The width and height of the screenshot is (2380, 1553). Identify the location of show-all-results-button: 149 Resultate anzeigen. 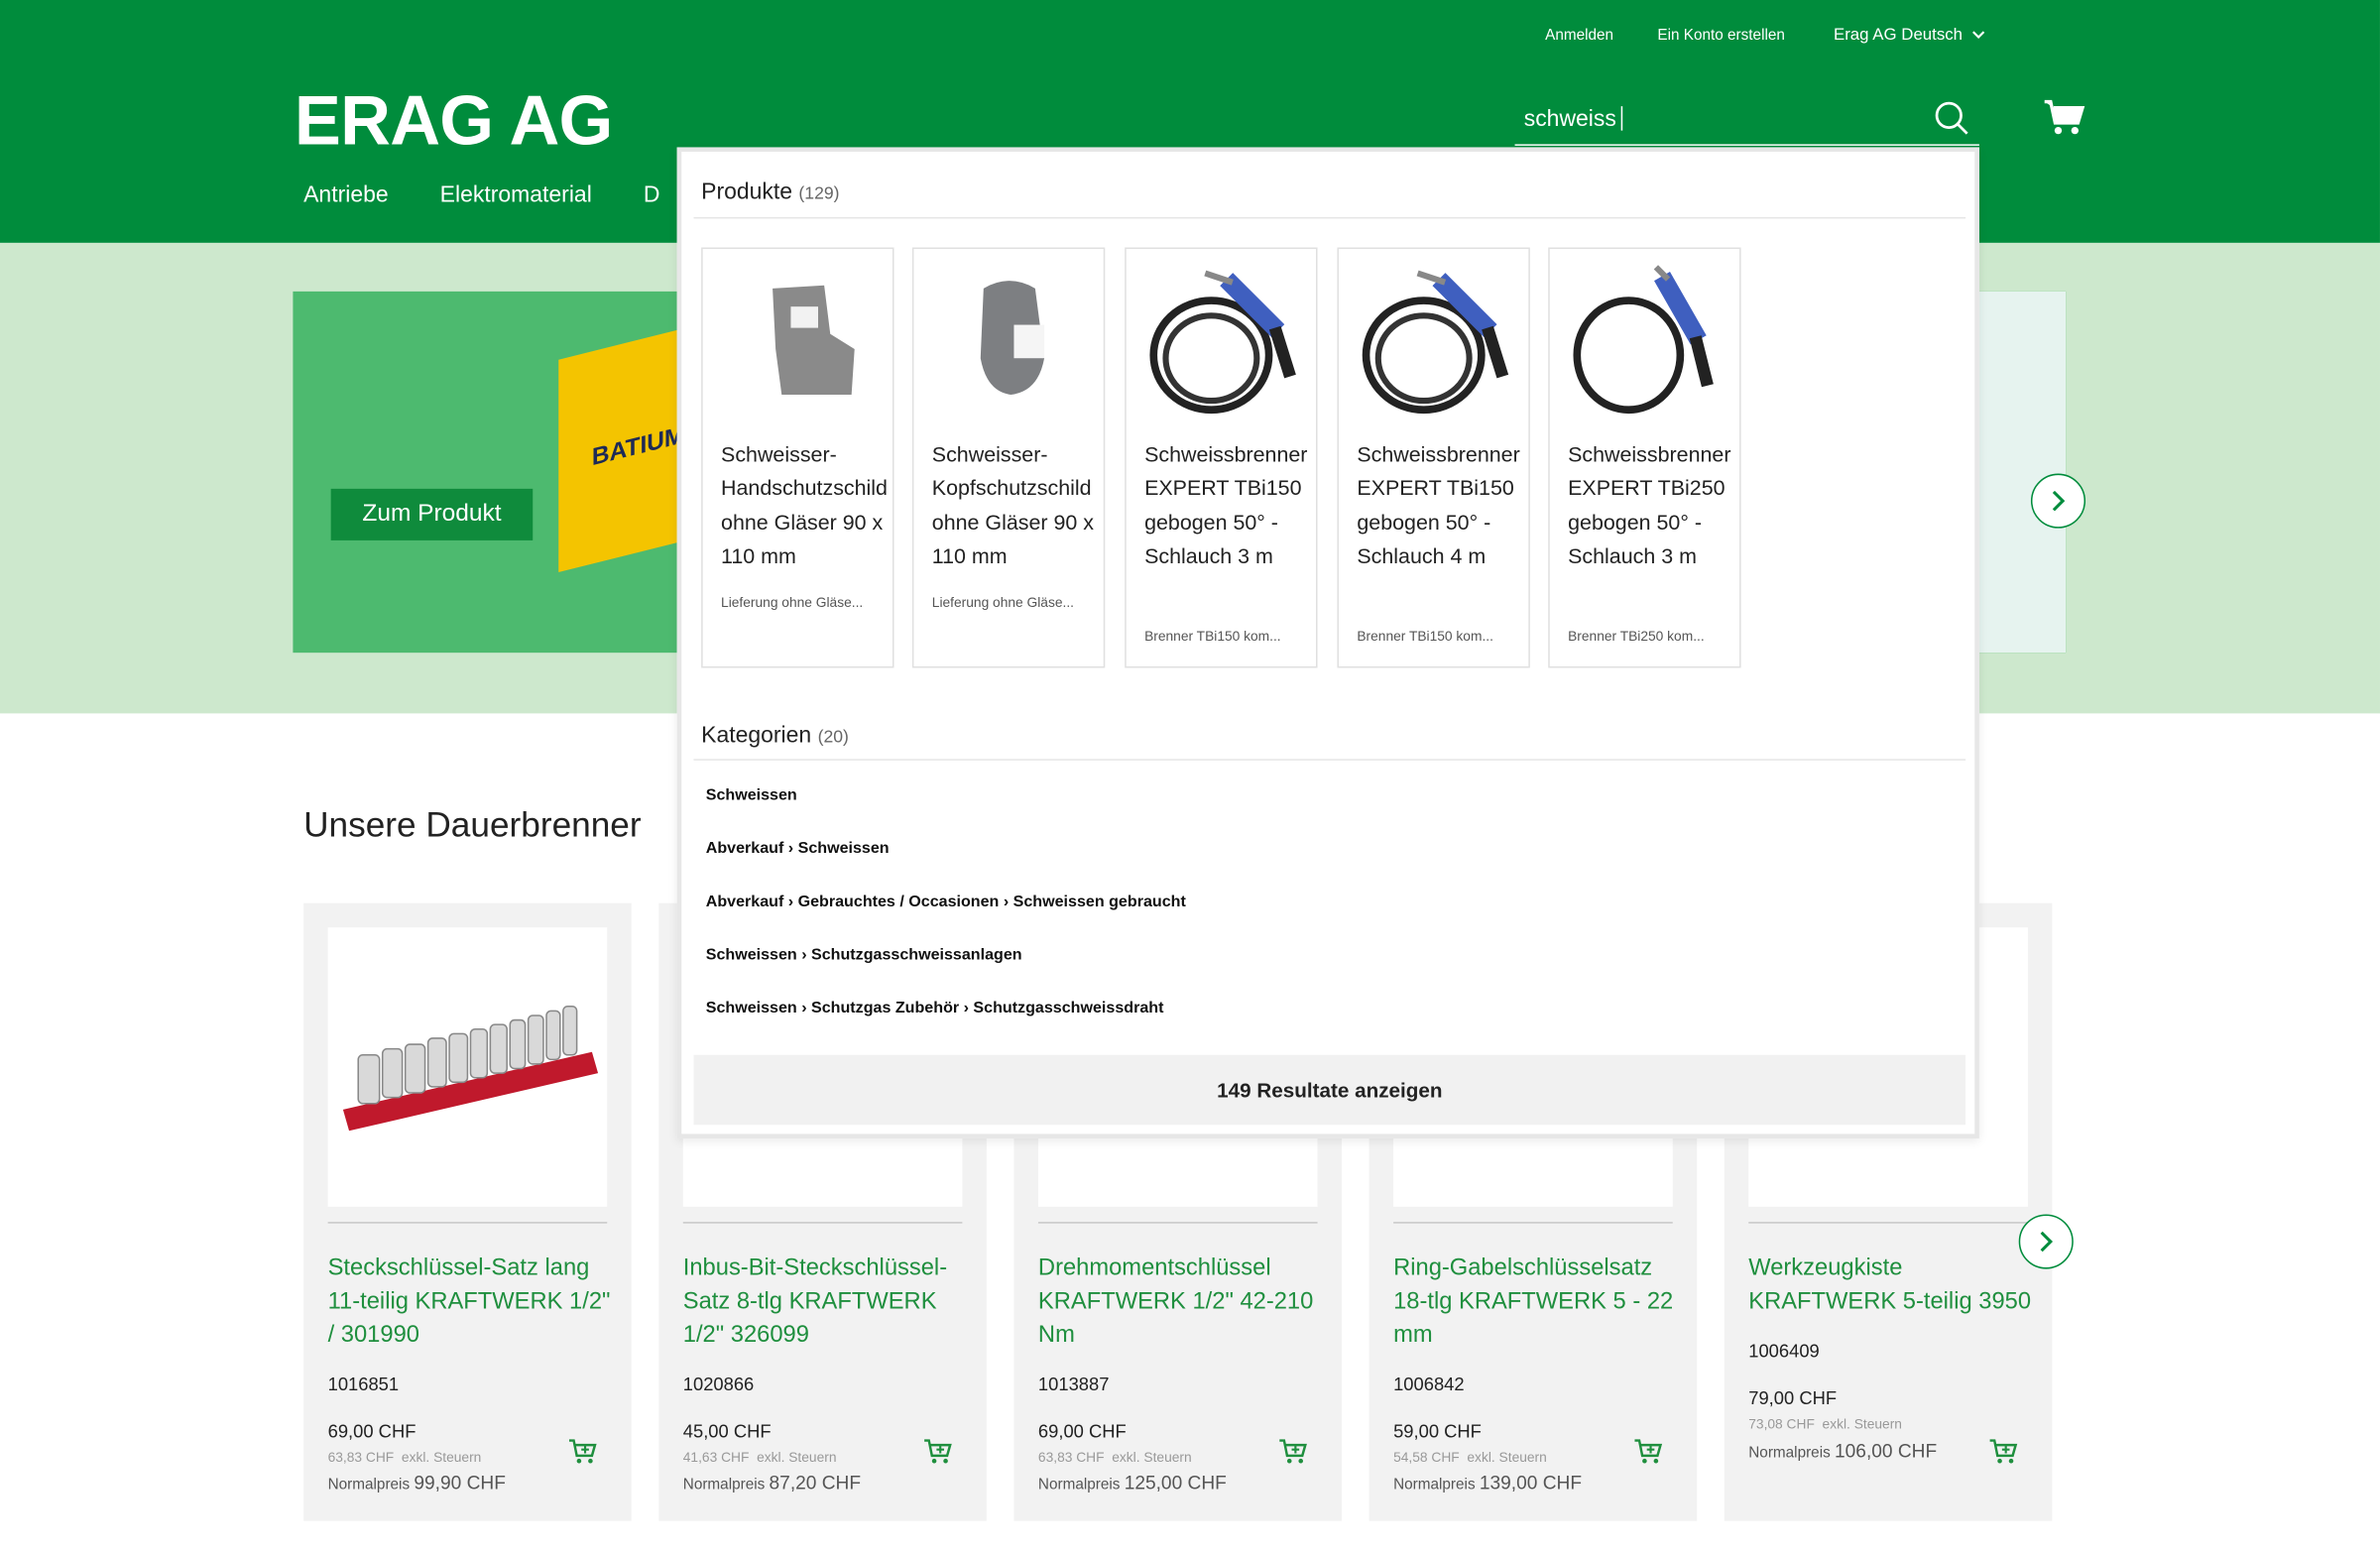
(1329, 1090).